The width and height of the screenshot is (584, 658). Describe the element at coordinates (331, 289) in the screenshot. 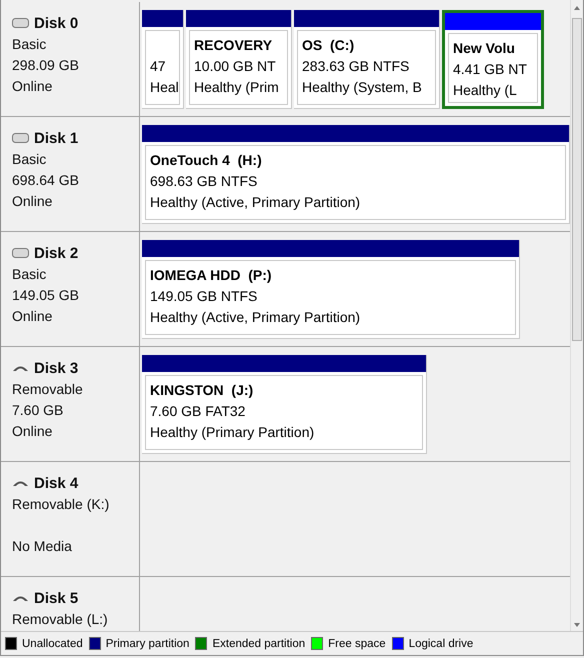

I see `partition-card: IOMEGA HDD (P:) 149.05 GB NTFS Healthy (Active, Primary Partition)` at that location.